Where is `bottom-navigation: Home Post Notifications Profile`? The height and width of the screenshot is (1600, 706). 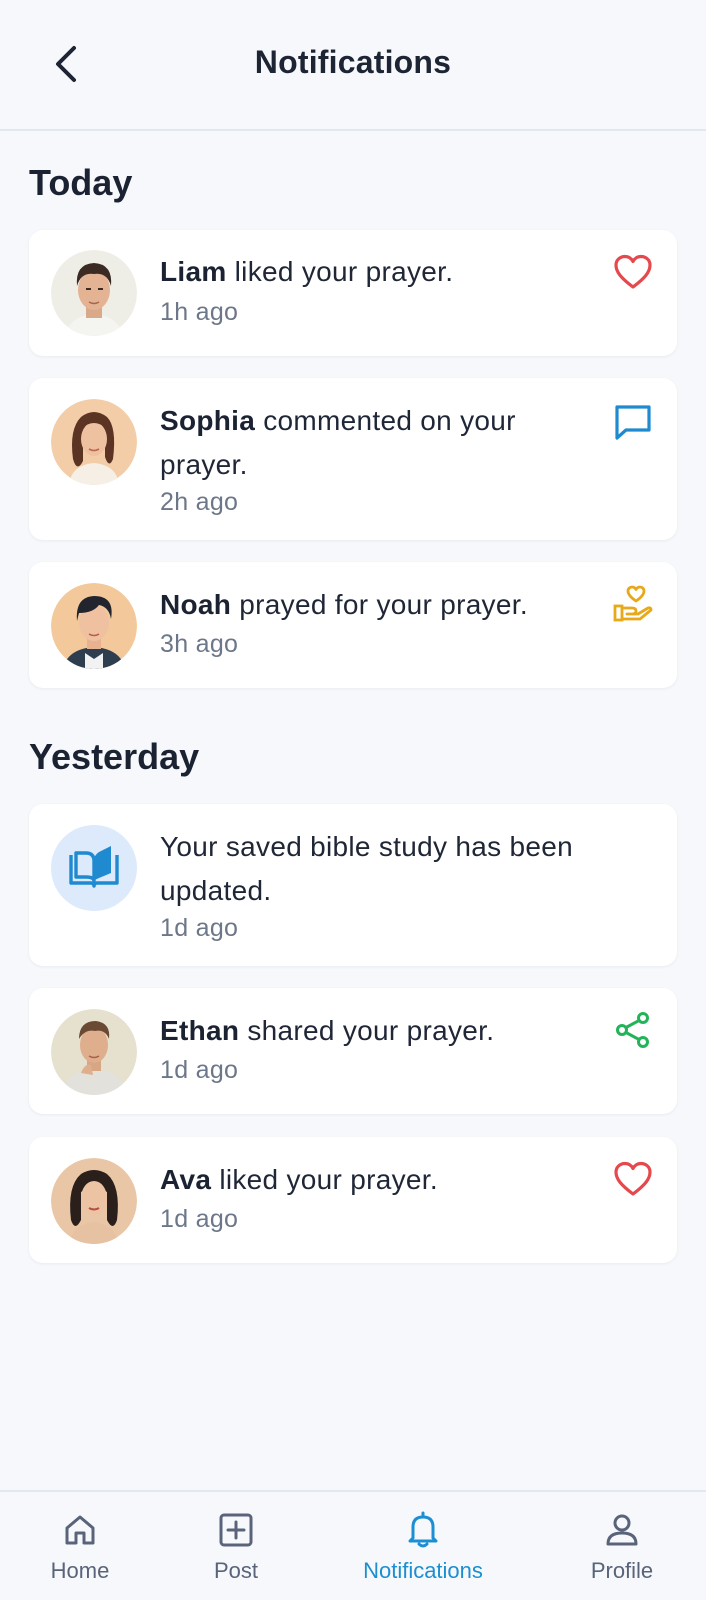 bottom-navigation: Home Post Notifications Profile is located at coordinates (353, 1545).